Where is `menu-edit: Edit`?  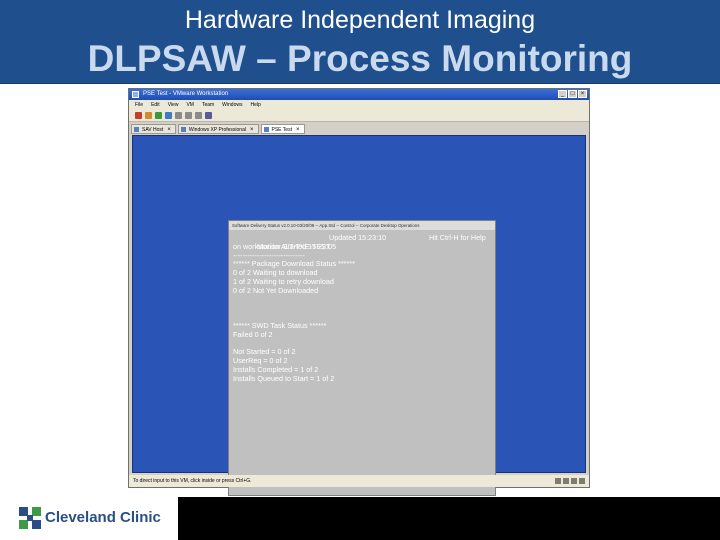
menu-edit: Edit is located at coordinates (155, 105).